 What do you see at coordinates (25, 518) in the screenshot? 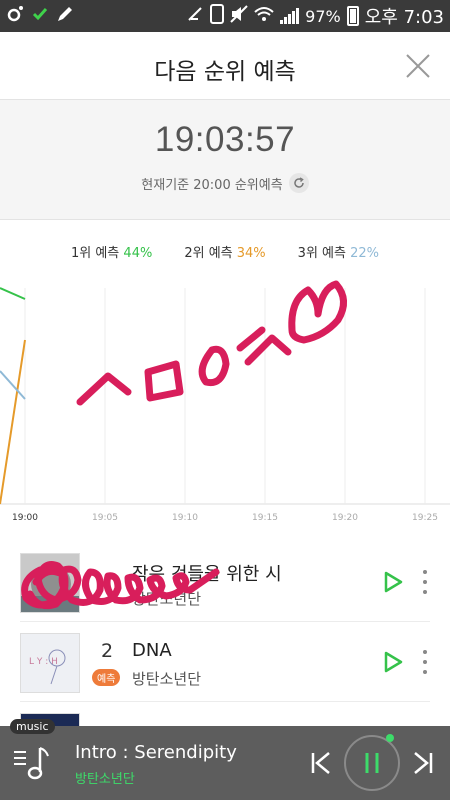
I see `x-tick-label: 19:00` at bounding box center [25, 518].